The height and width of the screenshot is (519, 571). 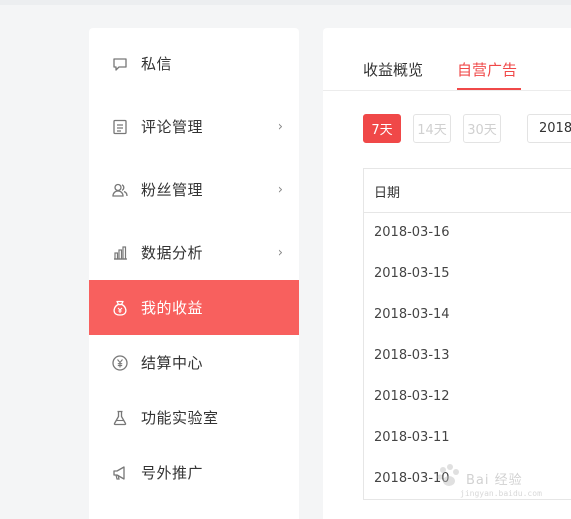 I want to click on tab-bar: 收益概览 自营广告, so click(x=447, y=59).